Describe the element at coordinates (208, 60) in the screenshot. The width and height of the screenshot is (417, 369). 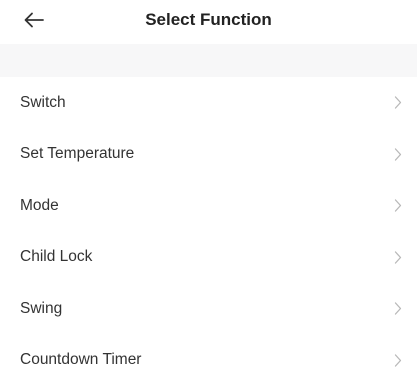
I see `section-separator` at that location.